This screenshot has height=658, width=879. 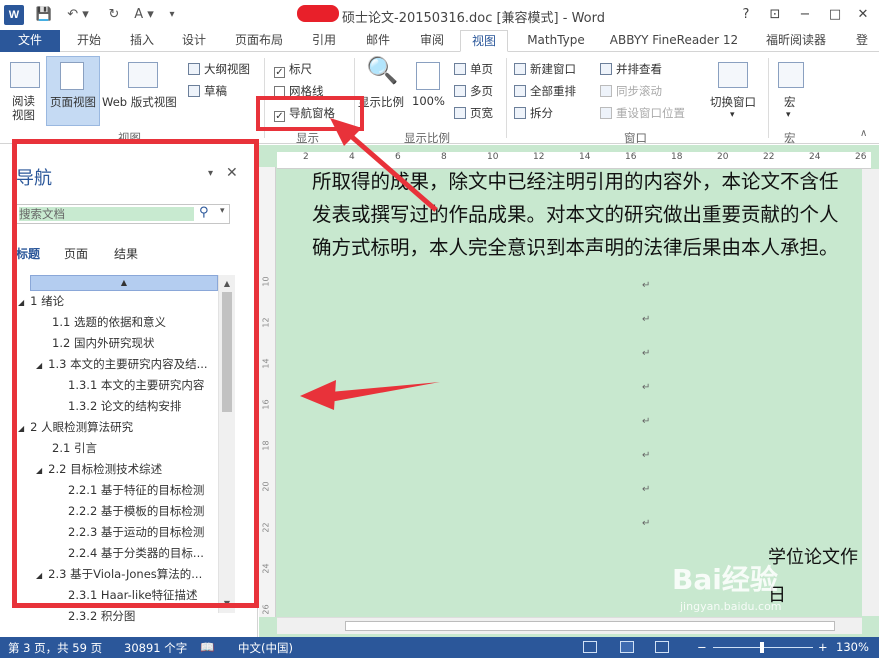 I want to click on word-app-icon: W, so click(x=14, y=15).